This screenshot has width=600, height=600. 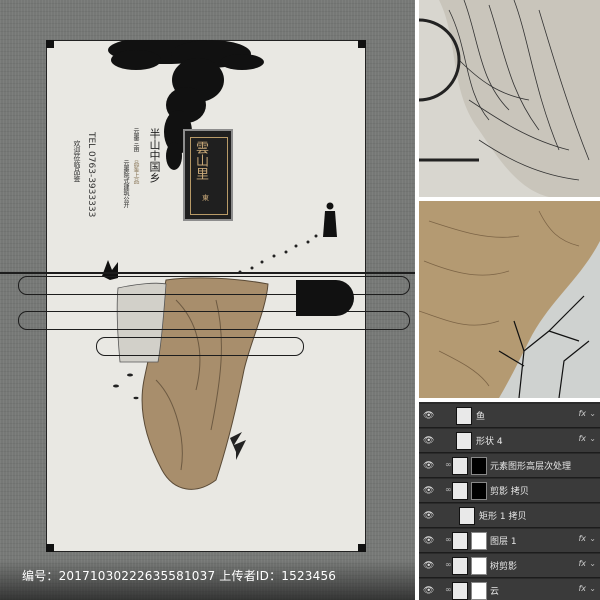 What do you see at coordinates (503, 542) in the screenshot?
I see `layer-name: 图层 1` at bounding box center [503, 542].